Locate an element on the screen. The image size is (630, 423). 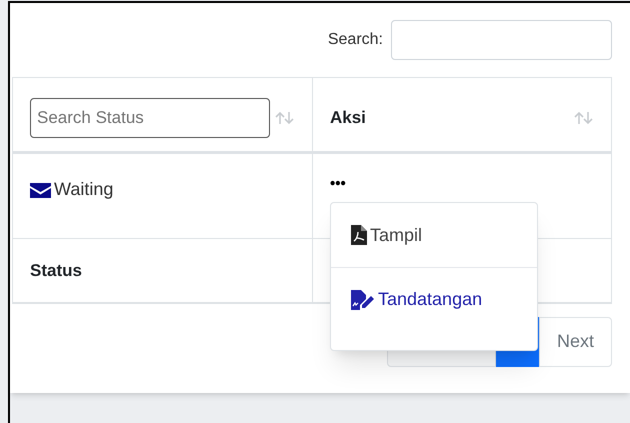
search-field is located at coordinates (501, 40).